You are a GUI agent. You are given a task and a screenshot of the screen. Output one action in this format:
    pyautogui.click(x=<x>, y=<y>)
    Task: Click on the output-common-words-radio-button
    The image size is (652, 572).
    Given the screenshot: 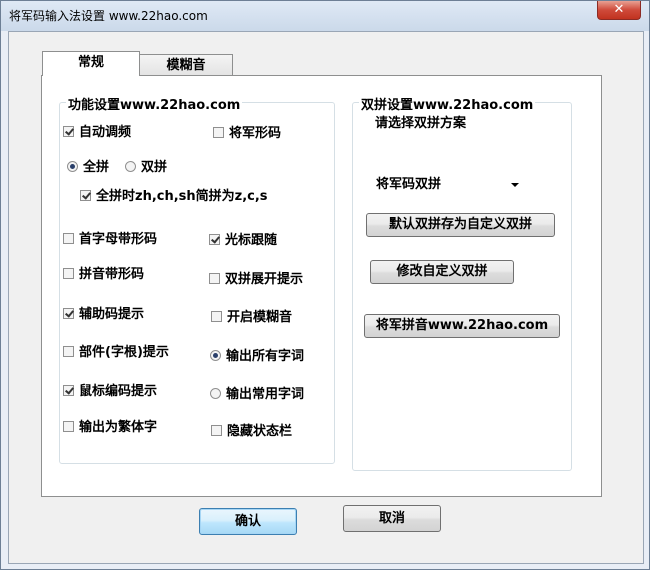 What is the action you would take?
    pyautogui.click(x=215, y=393)
    